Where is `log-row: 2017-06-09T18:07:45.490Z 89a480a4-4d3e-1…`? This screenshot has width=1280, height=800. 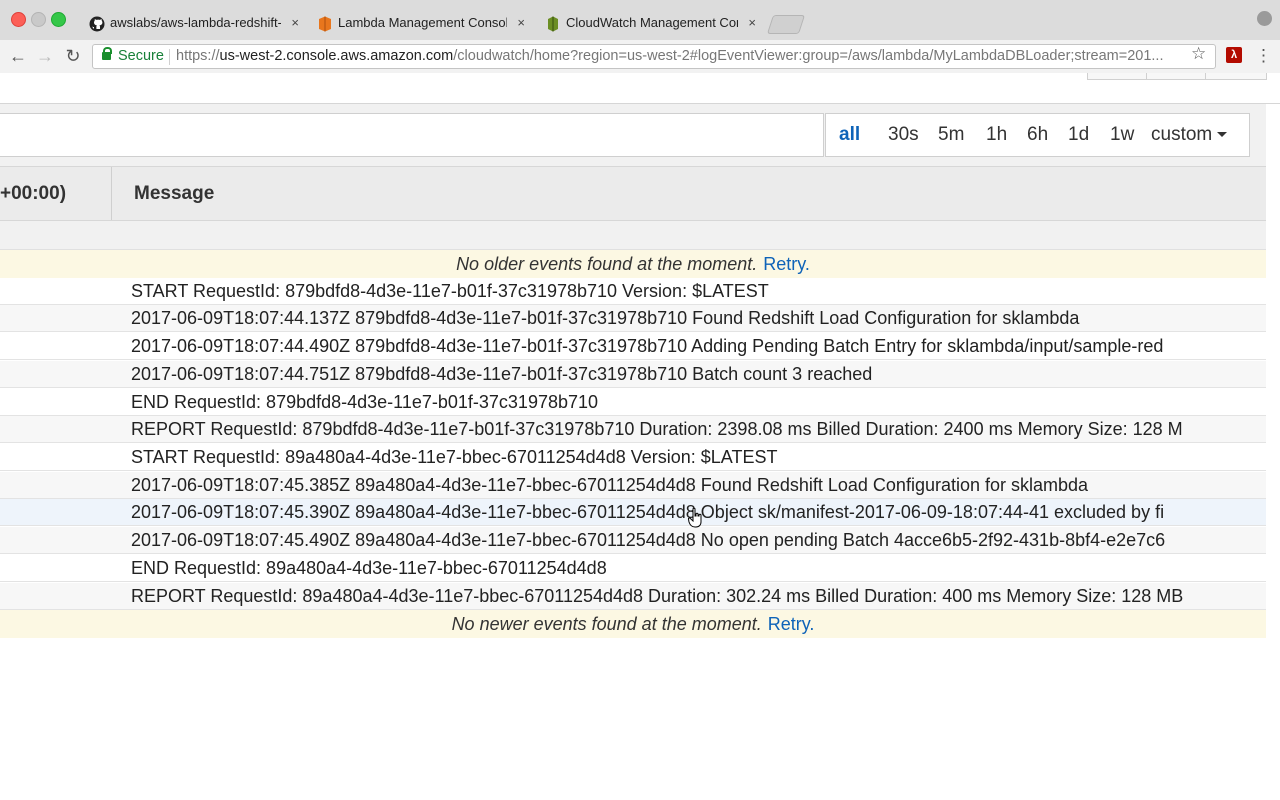
log-row: 2017-06-09T18:07:45.490Z 89a480a4-4d3e-1… is located at coordinates (633, 540).